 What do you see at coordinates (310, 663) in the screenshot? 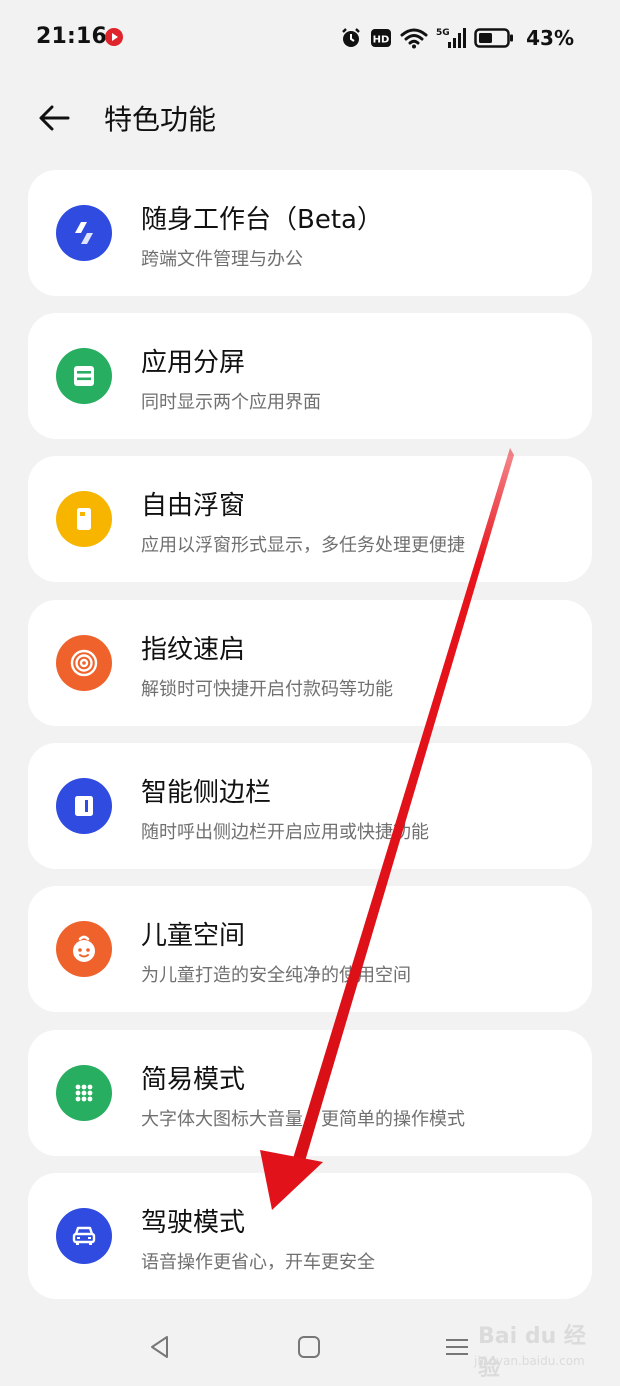
I see `feature-card-fingerprint: 指纹速启 解锁时可快捷开启付款码等功能` at bounding box center [310, 663].